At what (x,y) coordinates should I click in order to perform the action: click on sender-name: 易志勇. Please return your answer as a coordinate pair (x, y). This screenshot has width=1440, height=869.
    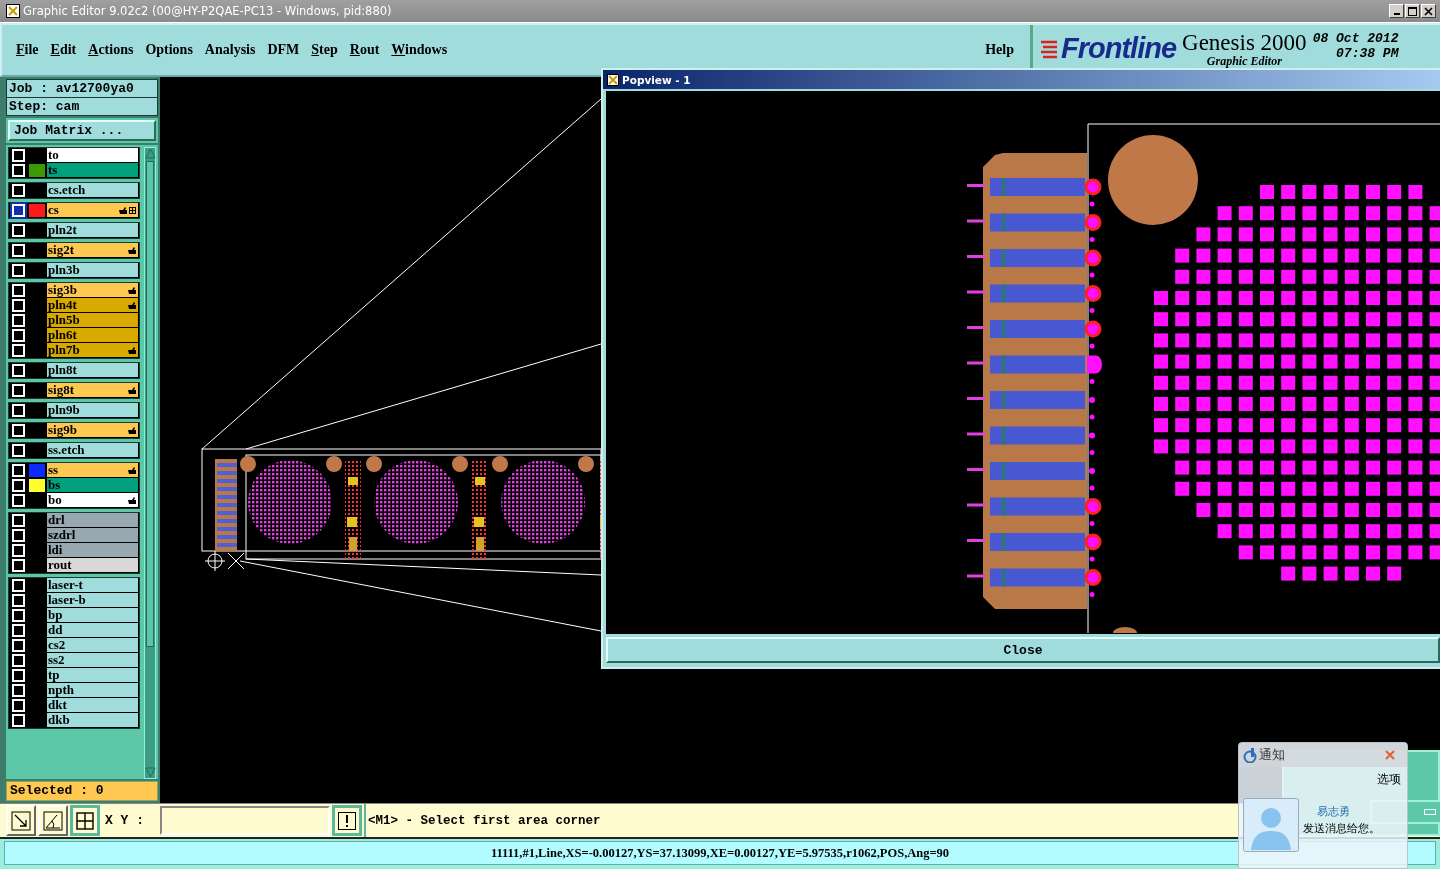
    Looking at the image, I should click on (1348, 811).